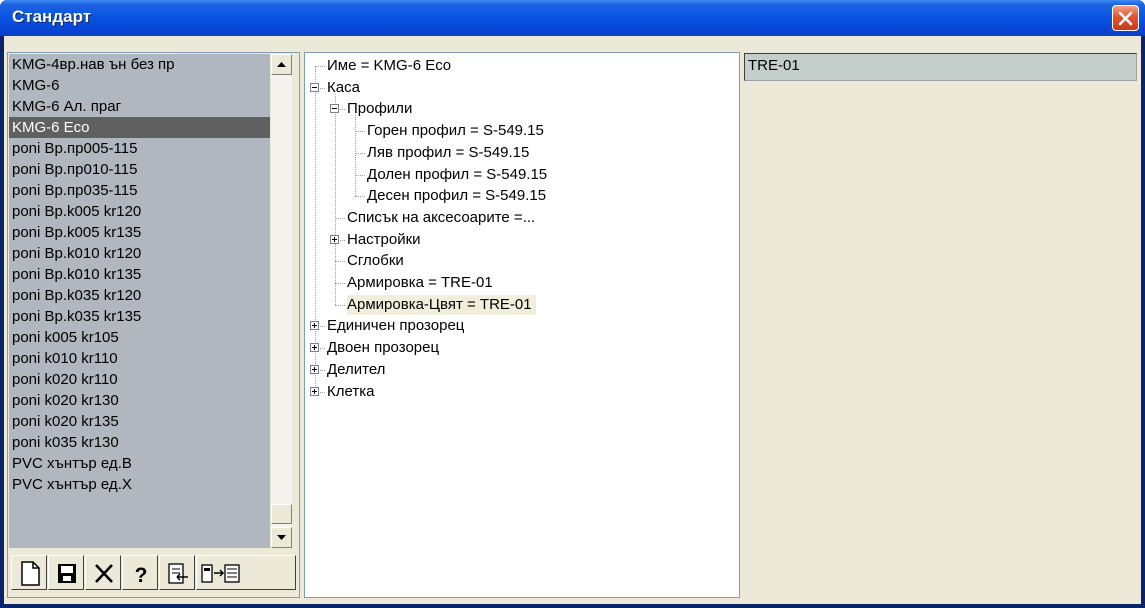 This screenshot has height=608, width=1145. What do you see at coordinates (375, 261) in the screenshot?
I see `tree-node: Сглобки` at bounding box center [375, 261].